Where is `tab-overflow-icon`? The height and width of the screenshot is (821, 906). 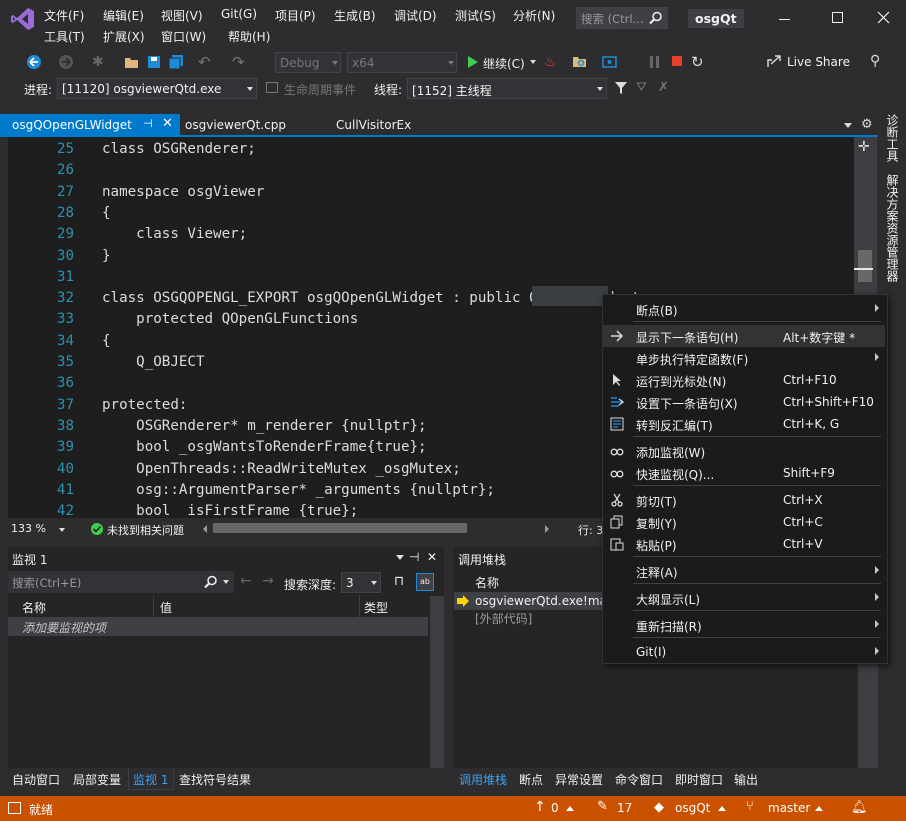 tab-overflow-icon is located at coordinates (848, 125).